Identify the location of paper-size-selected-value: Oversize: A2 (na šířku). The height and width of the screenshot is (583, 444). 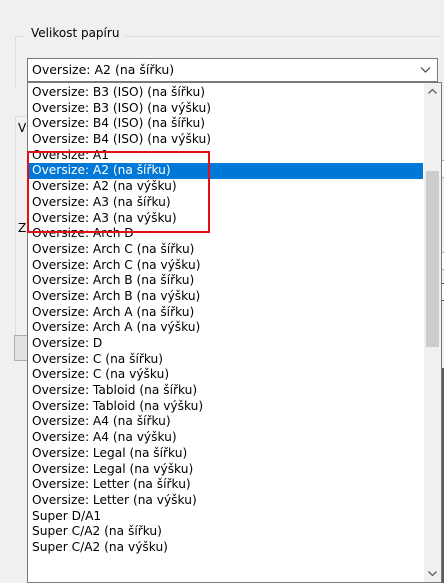
(103, 69).